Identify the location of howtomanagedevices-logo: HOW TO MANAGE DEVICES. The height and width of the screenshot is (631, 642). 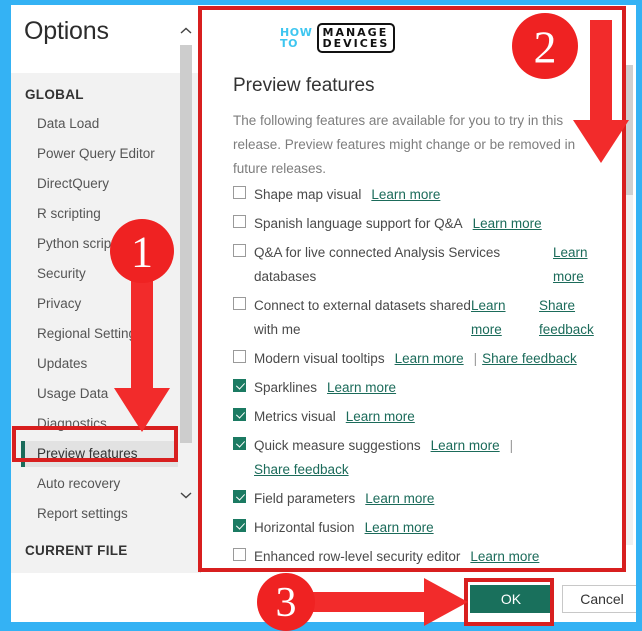
(338, 38).